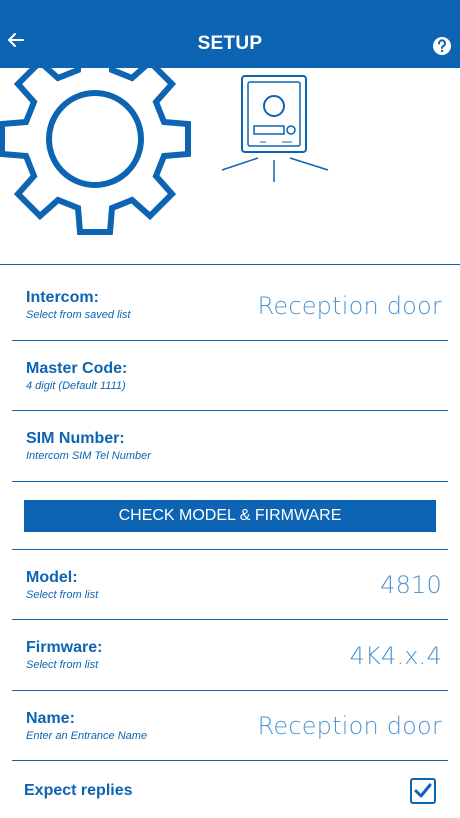  I want to click on firmware-value: 4K4.x.4, so click(396, 656).